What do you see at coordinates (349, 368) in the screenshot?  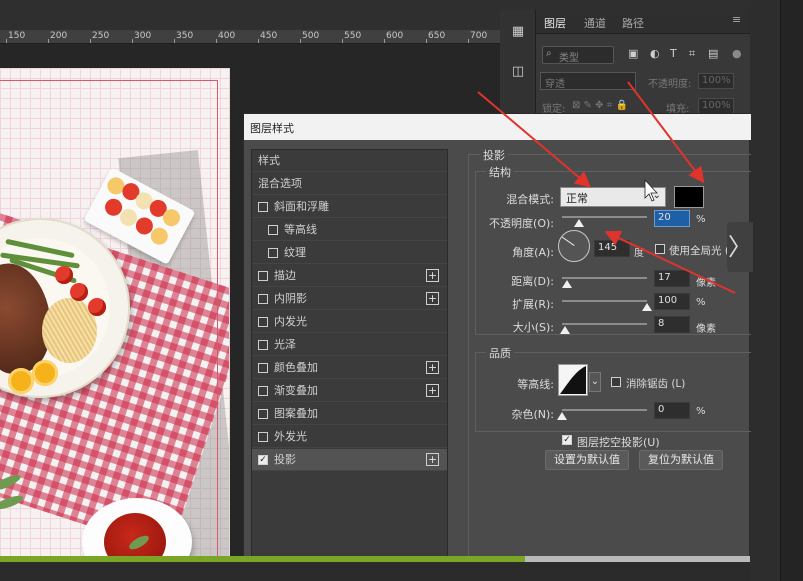 I see `style-item: 颜色叠加 +` at bounding box center [349, 368].